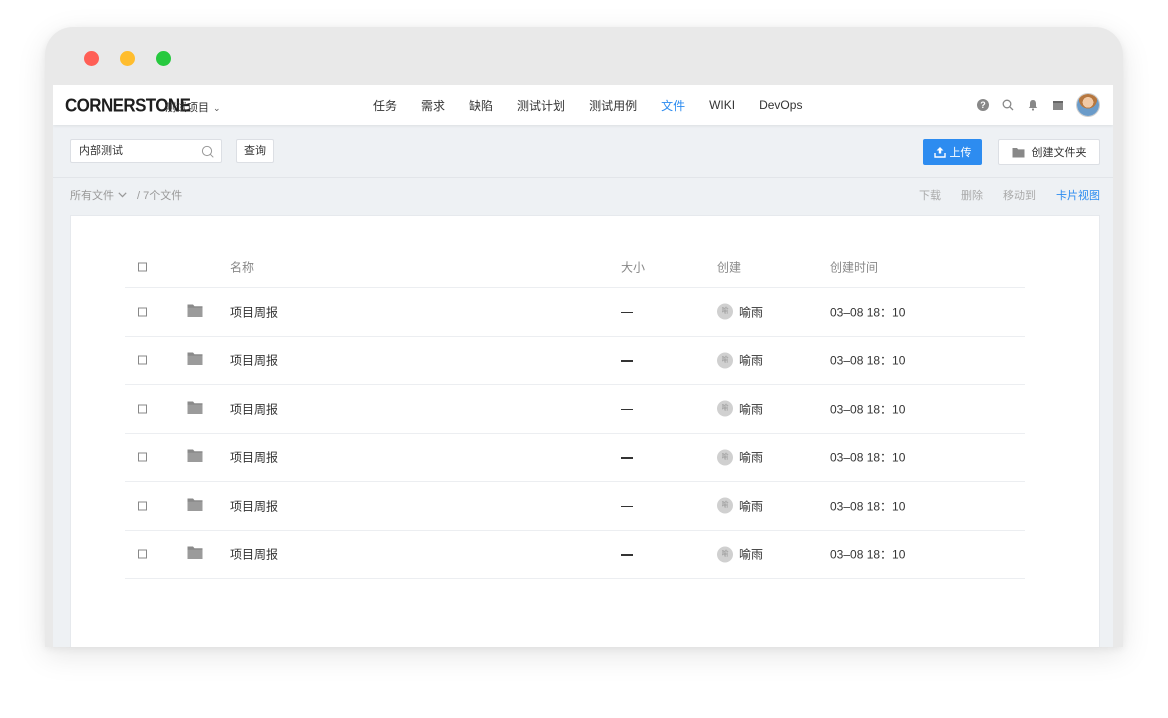  I want to click on nav-item-wiki: WIKI, so click(722, 105).